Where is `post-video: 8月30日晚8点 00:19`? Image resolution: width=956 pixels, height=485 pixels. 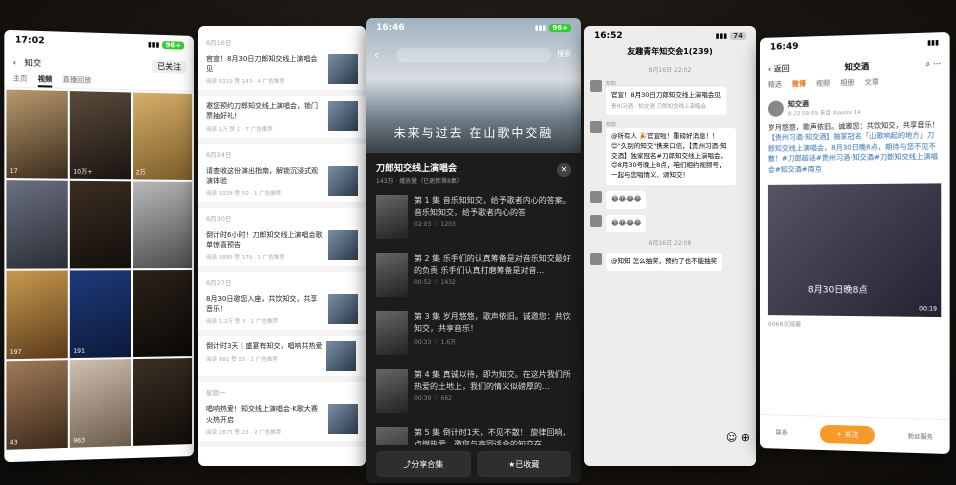 post-video: 8月30日晚8点 00:19 is located at coordinates (854, 250).